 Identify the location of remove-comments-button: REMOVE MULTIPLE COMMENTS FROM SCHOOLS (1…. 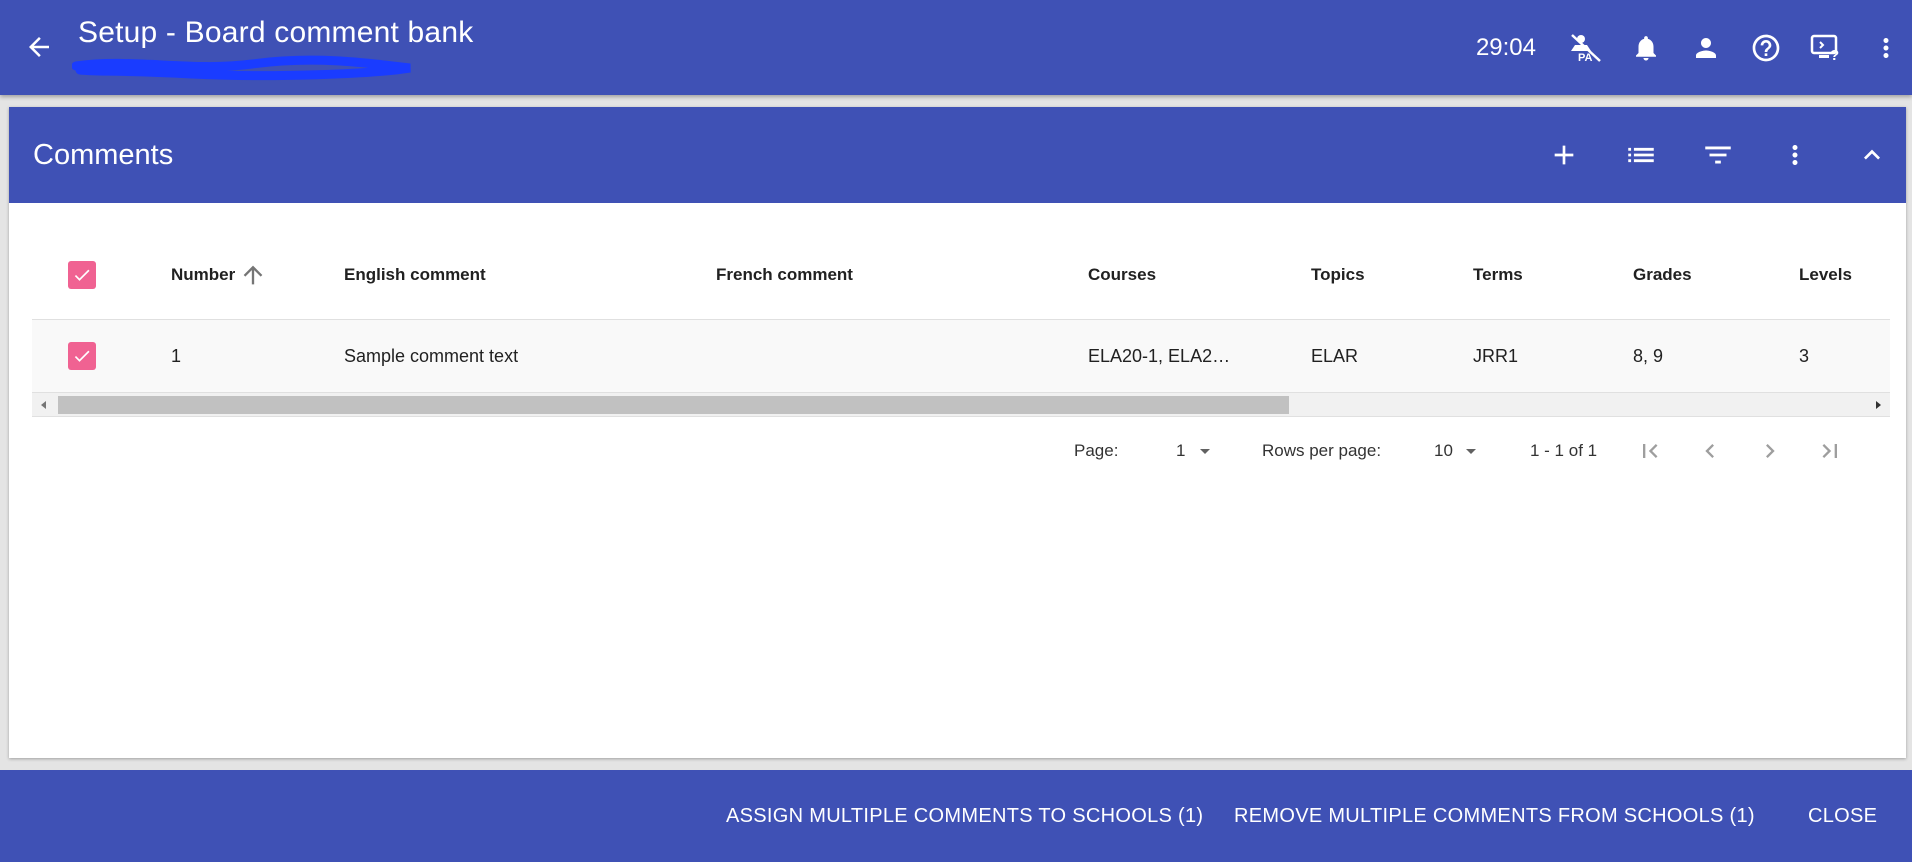
(1494, 816).